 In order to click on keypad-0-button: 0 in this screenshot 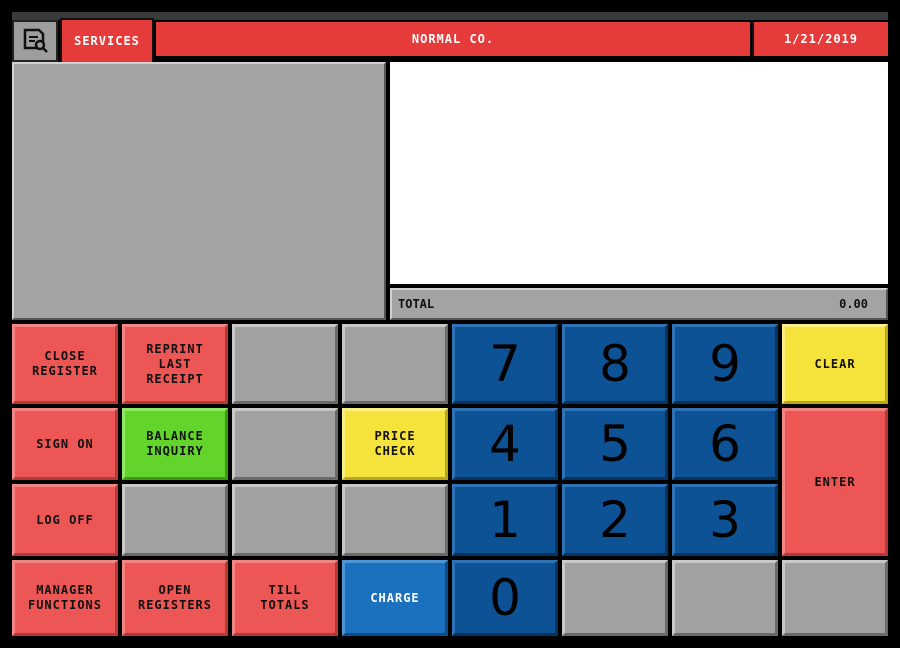, I will do `click(505, 598)`.